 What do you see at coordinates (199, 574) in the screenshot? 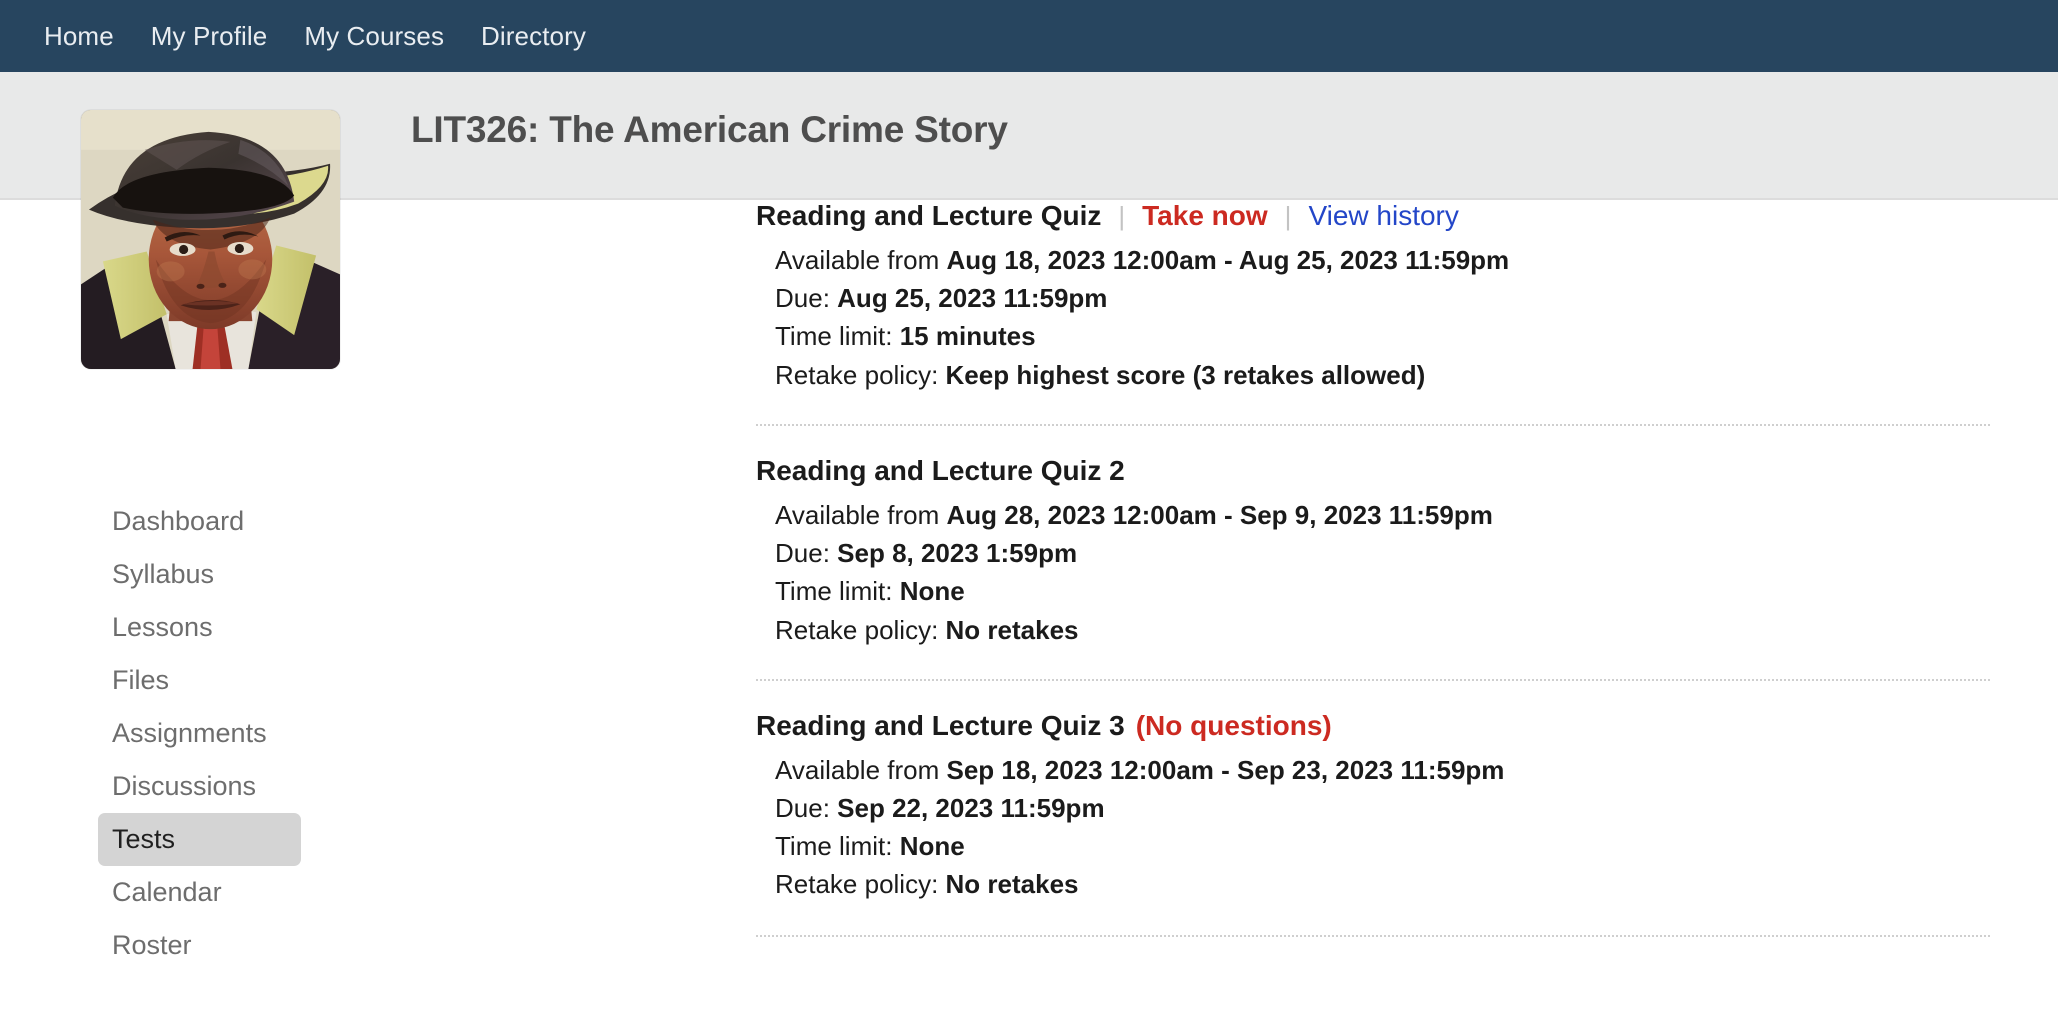
I see `sidebar-item-syllabus: Syllabus` at bounding box center [199, 574].